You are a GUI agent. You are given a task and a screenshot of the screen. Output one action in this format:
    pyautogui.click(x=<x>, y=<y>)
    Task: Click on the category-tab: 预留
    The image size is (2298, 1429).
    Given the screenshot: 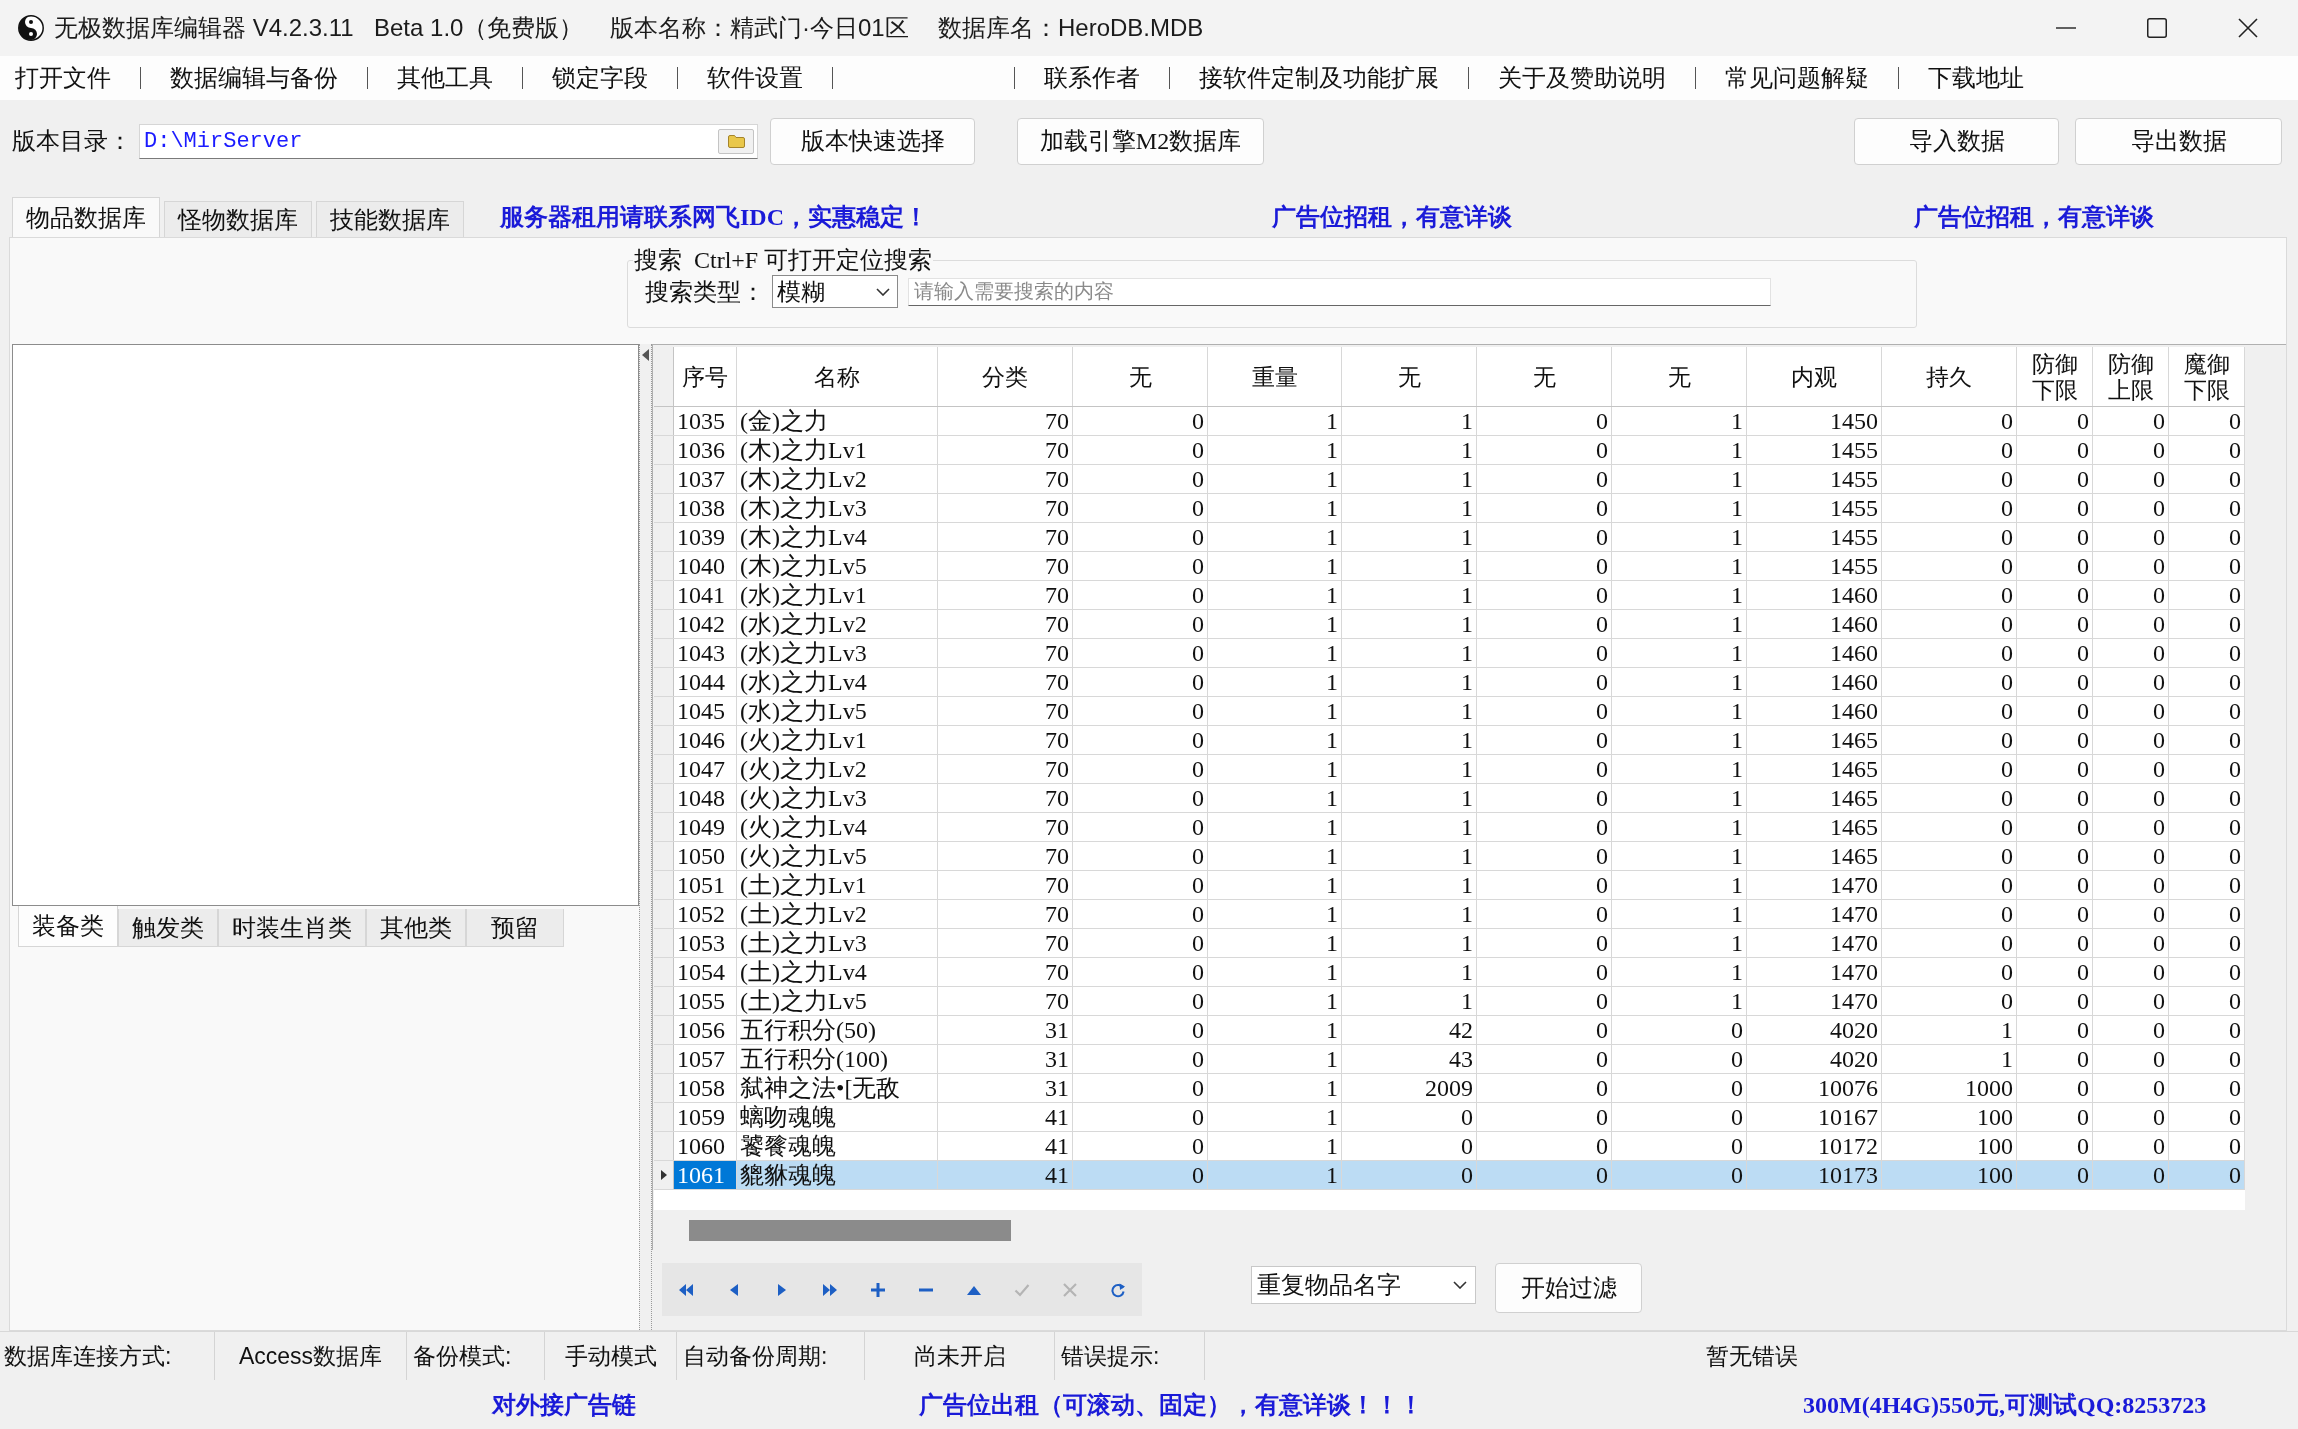 What is the action you would take?
    pyautogui.click(x=515, y=928)
    